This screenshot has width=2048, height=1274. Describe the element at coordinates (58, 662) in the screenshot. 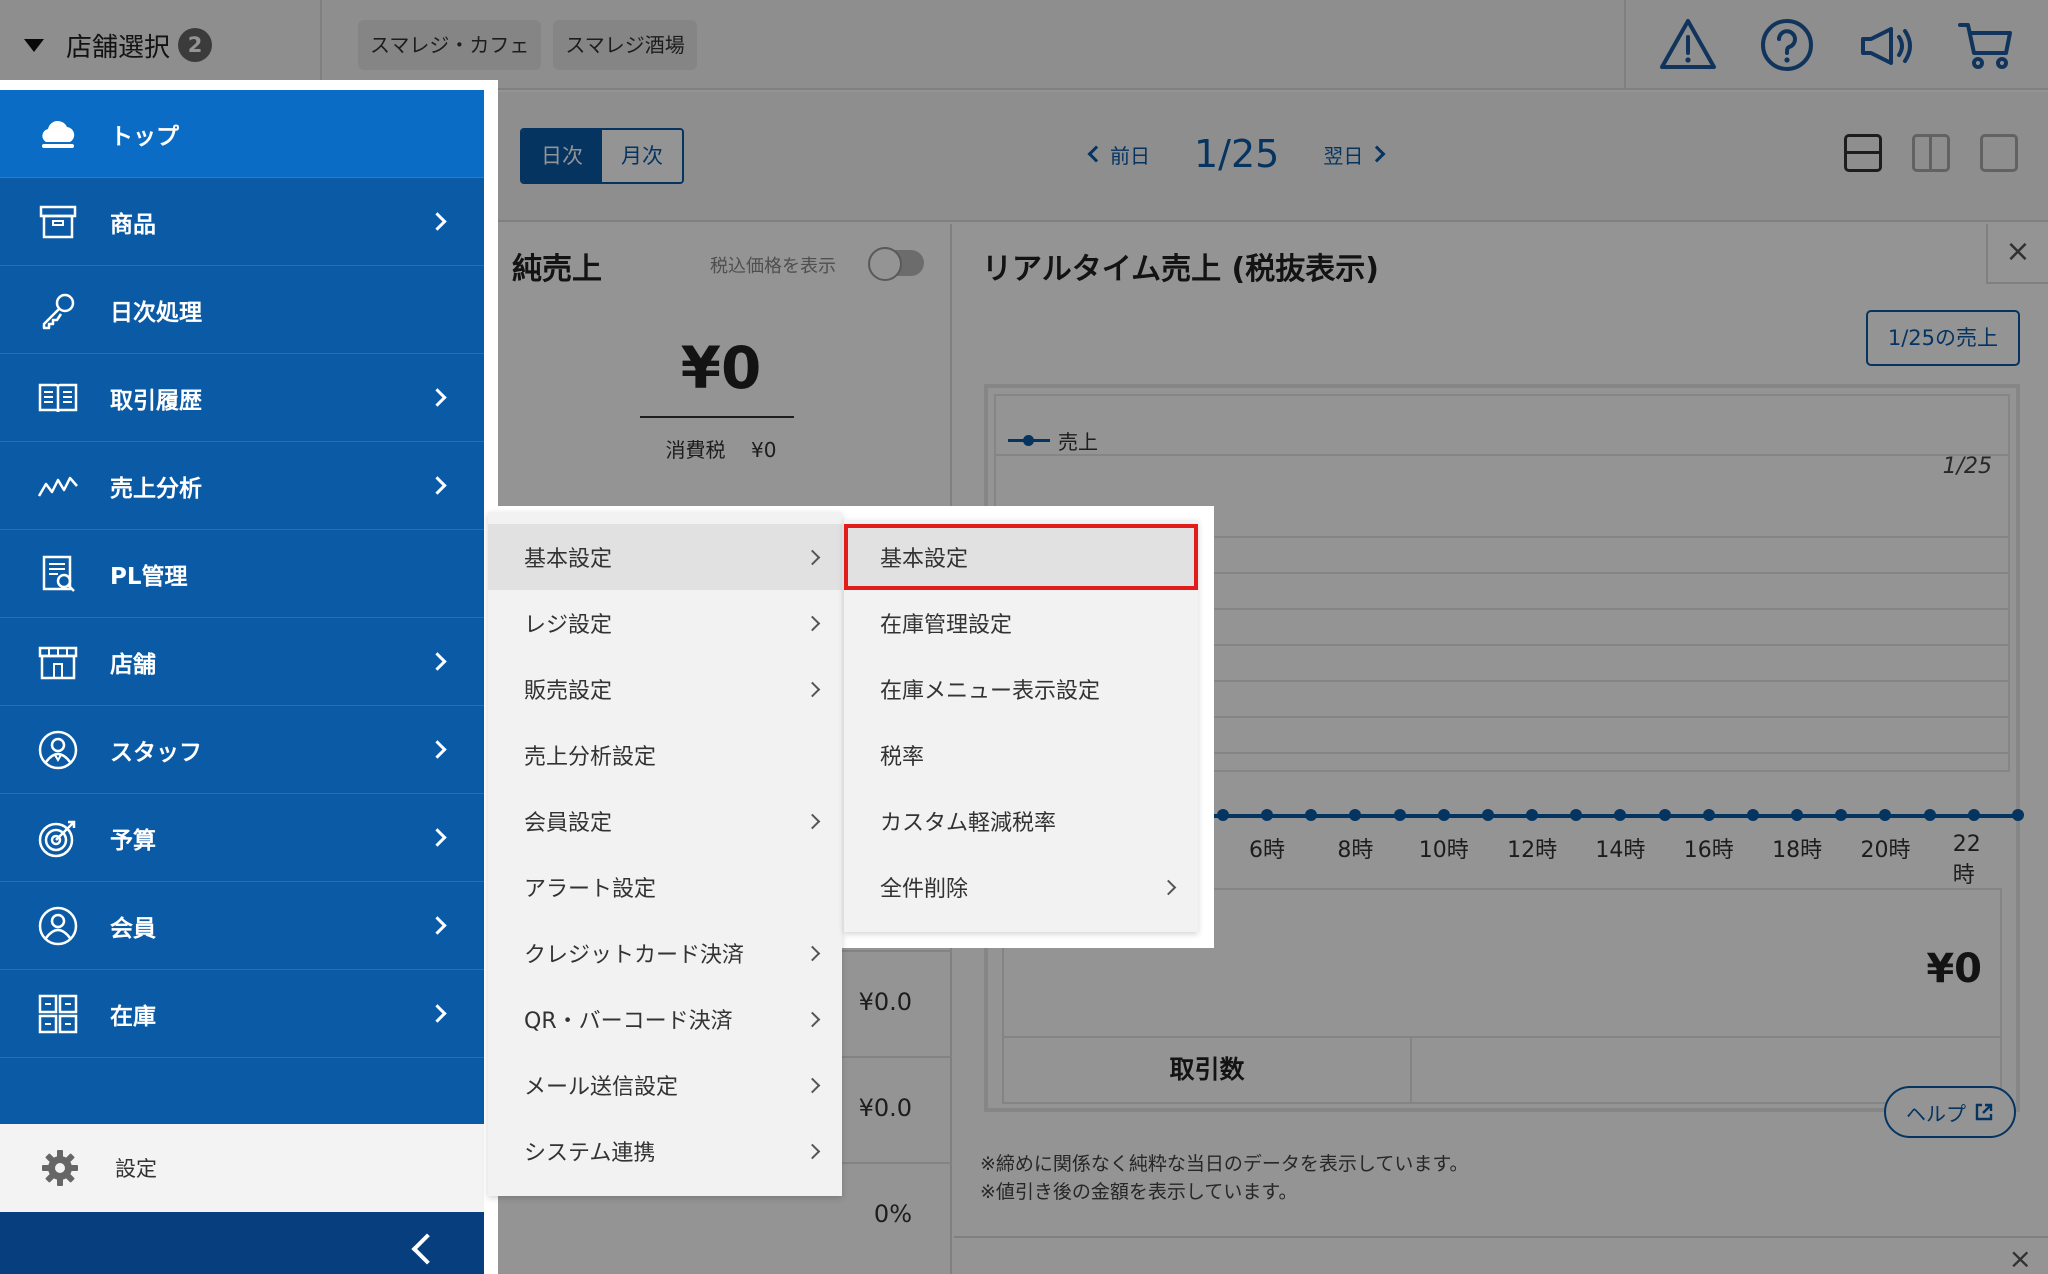

I see `storefront-icon` at that location.